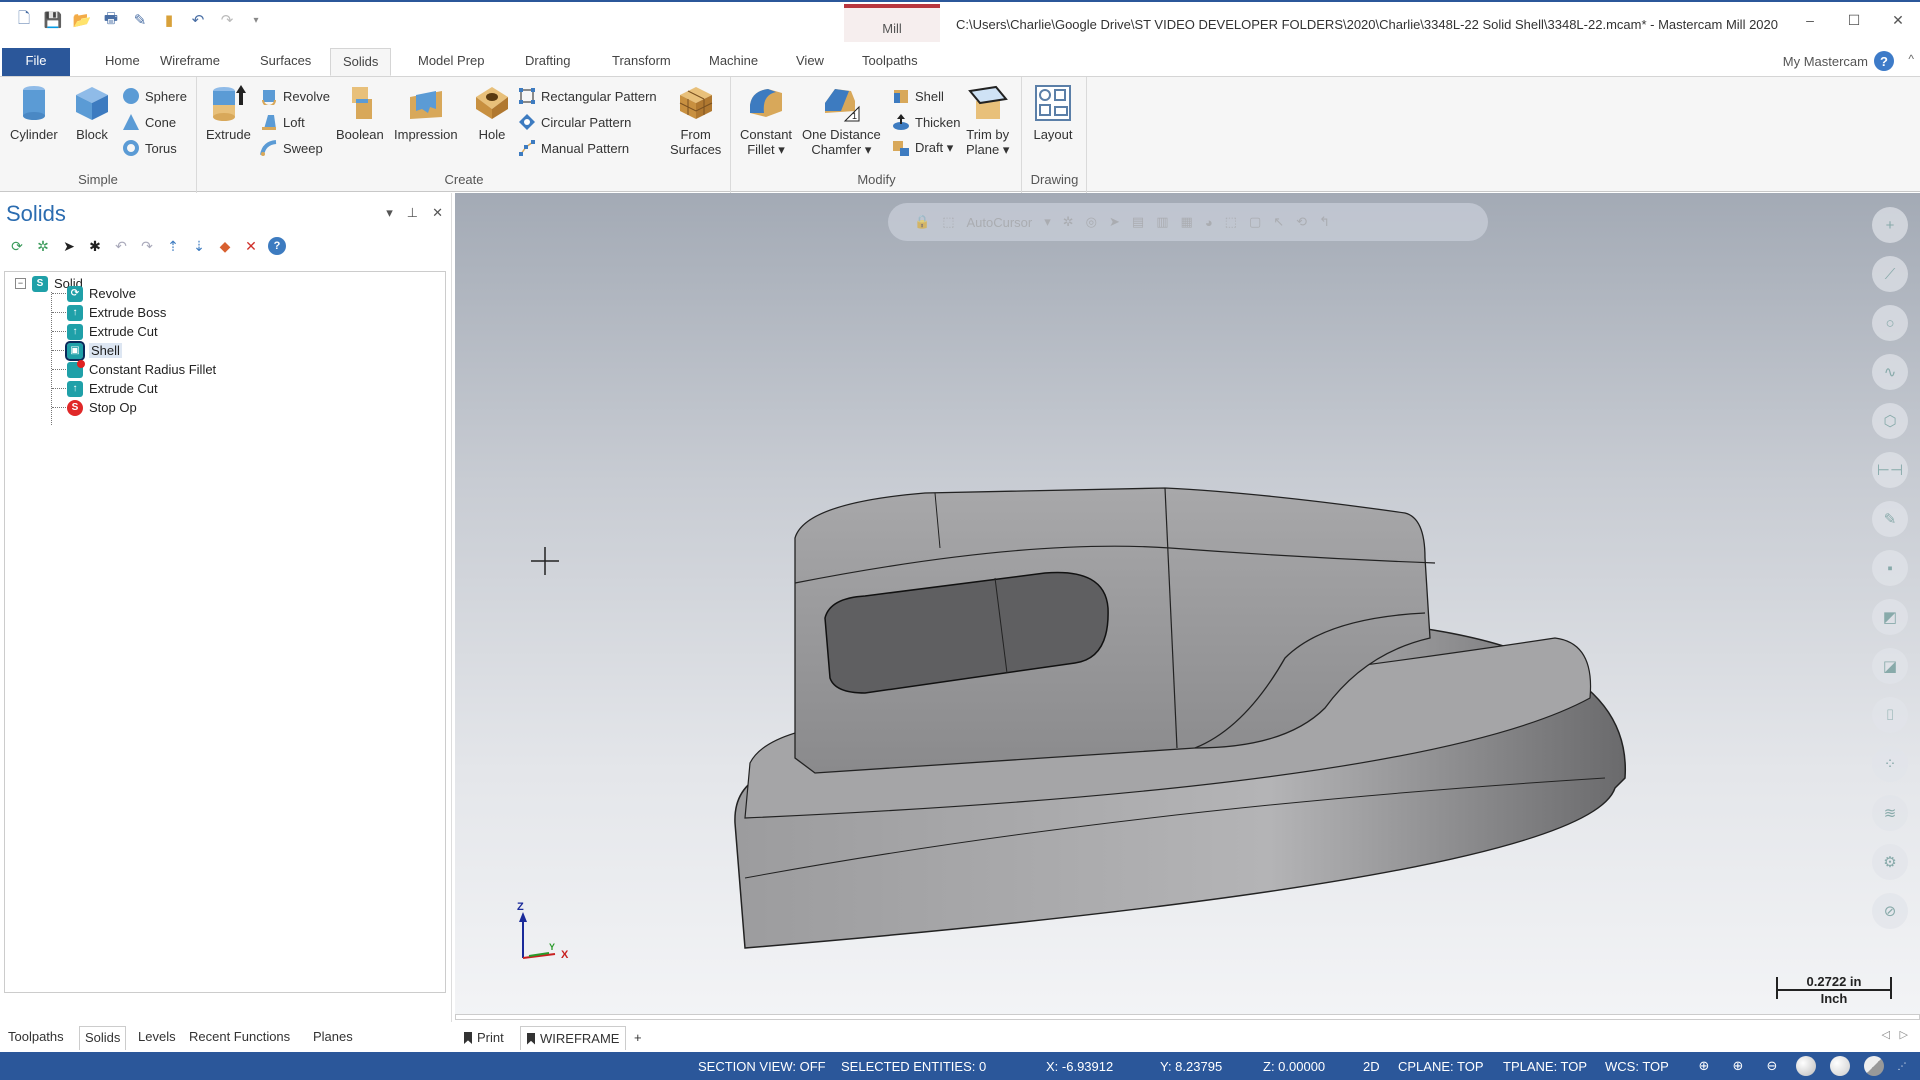 The height and width of the screenshot is (1080, 1920). I want to click on tree-item: Constant Radius Fillet, so click(141, 369).